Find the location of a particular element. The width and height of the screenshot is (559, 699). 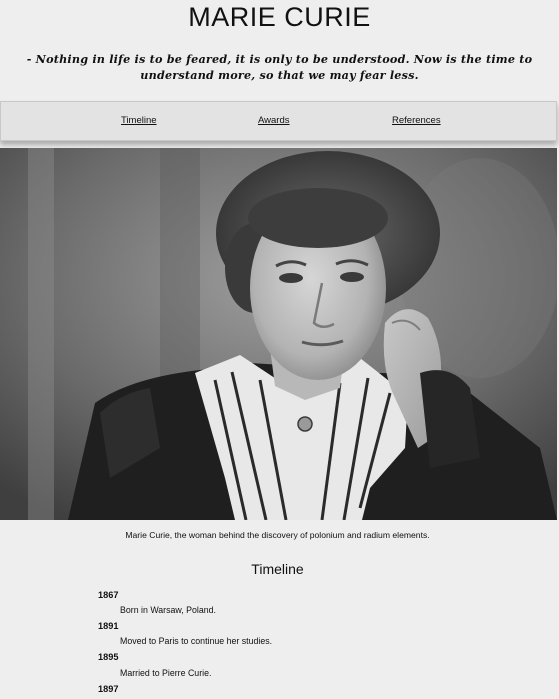

timeline-event: Born in Warsaw, Poland. is located at coordinates (168, 610).